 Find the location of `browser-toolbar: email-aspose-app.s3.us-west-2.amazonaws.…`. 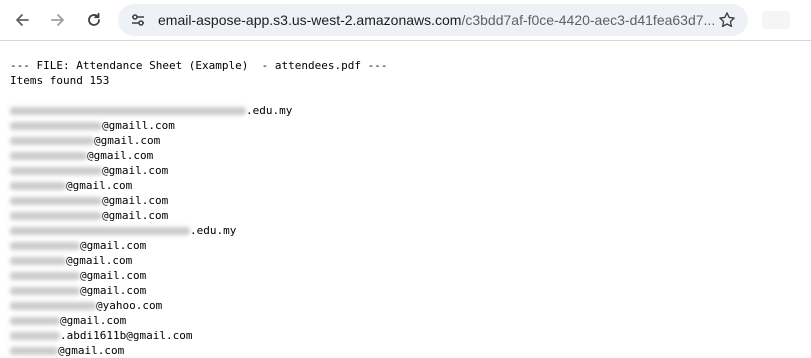

browser-toolbar: email-aspose-app.s3.us-west-2.amazonaws.… is located at coordinates (405, 20).